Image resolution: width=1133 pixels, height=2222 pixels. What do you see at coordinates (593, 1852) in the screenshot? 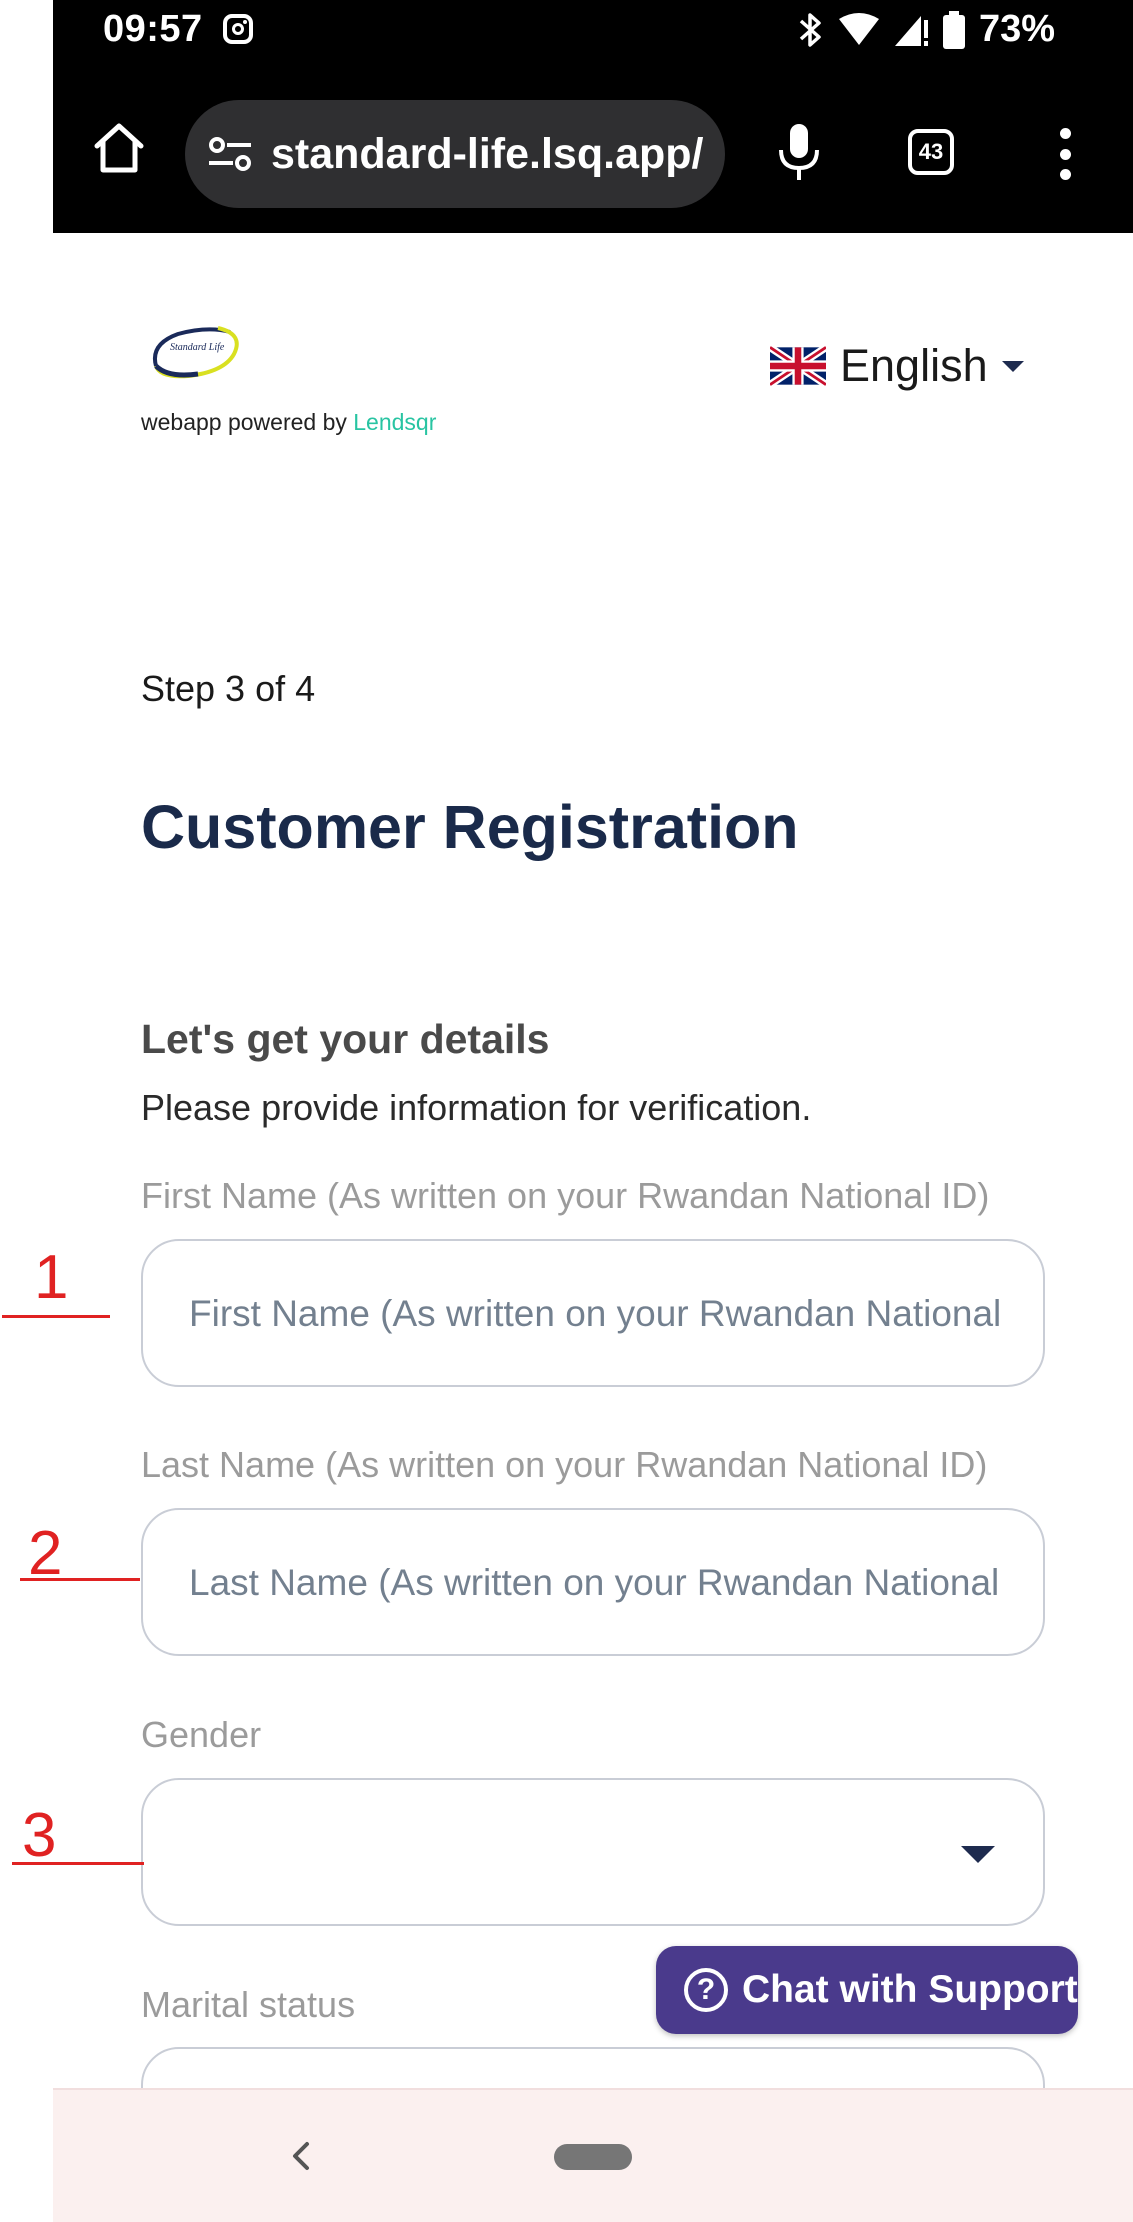
I see `gender-select` at bounding box center [593, 1852].